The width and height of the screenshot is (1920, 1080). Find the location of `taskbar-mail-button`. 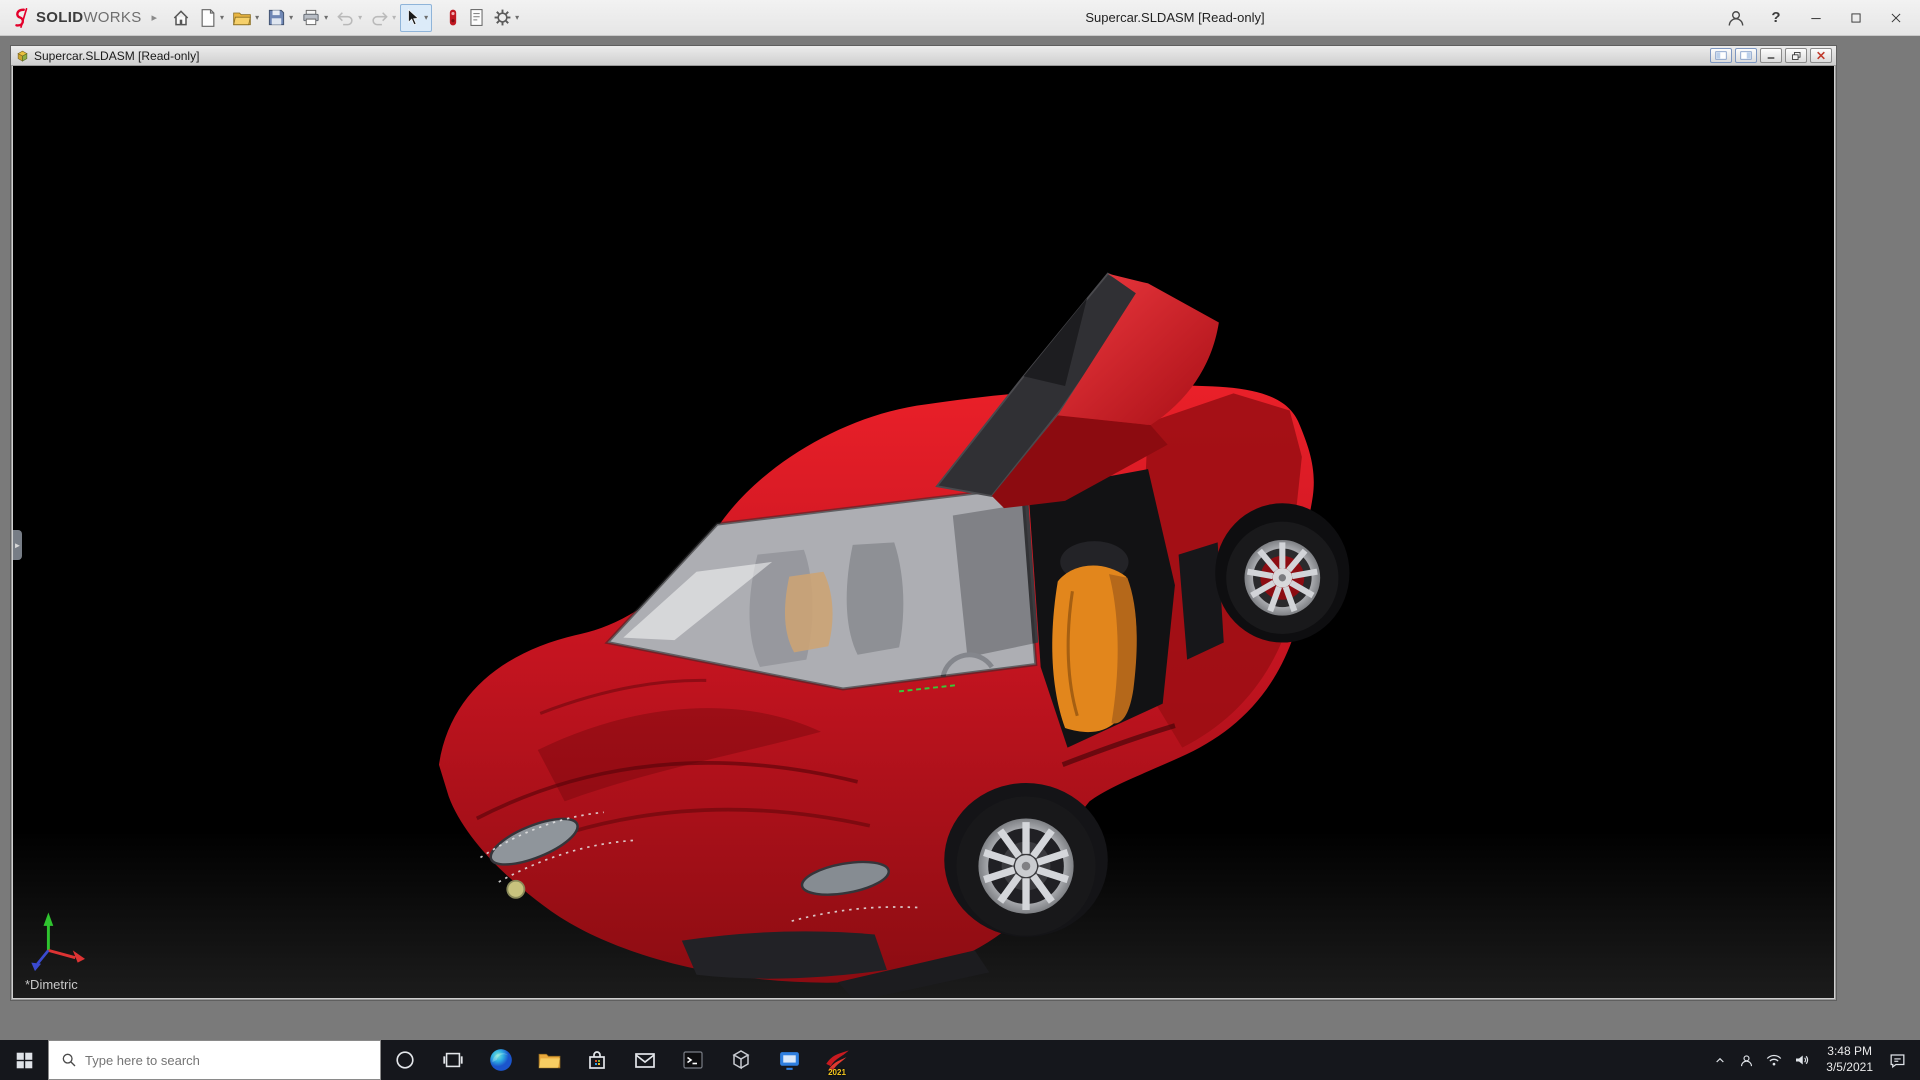

taskbar-mail-button is located at coordinates (645, 1060).